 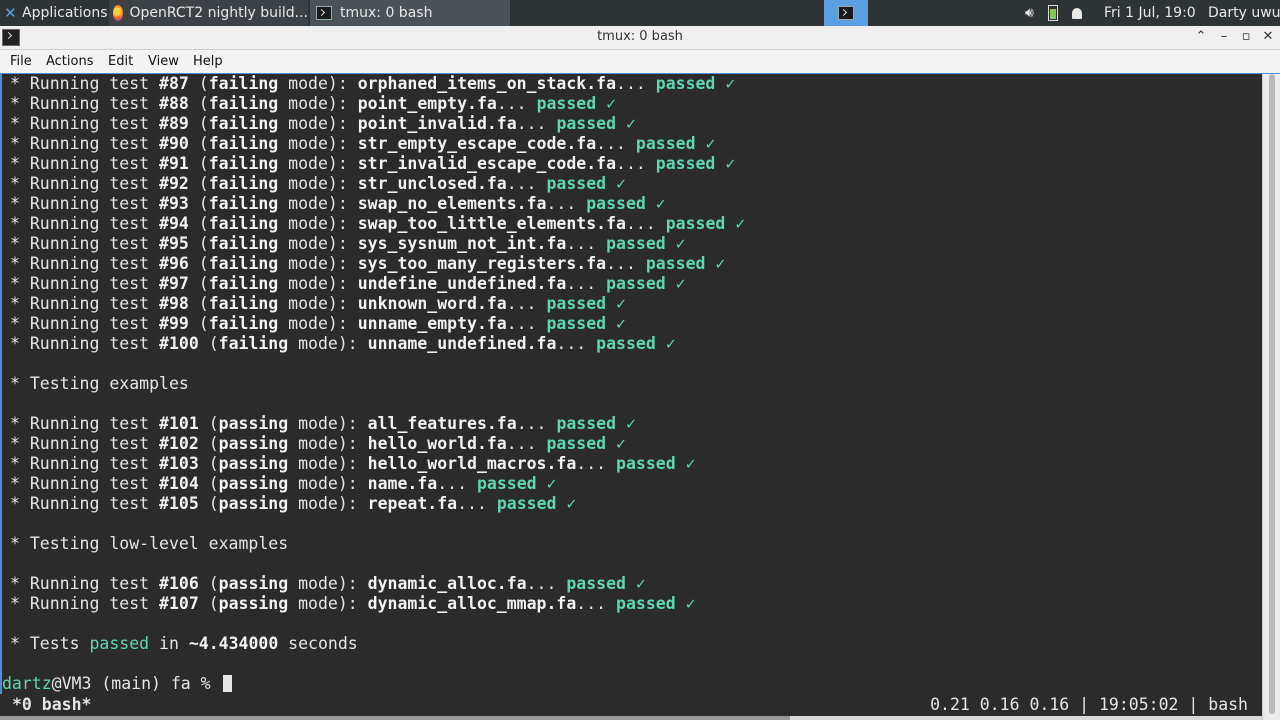 I want to click on tmux-status-right: 0.21 0.16 0.16 | 19:05:02 | bash, so click(x=1089, y=704).